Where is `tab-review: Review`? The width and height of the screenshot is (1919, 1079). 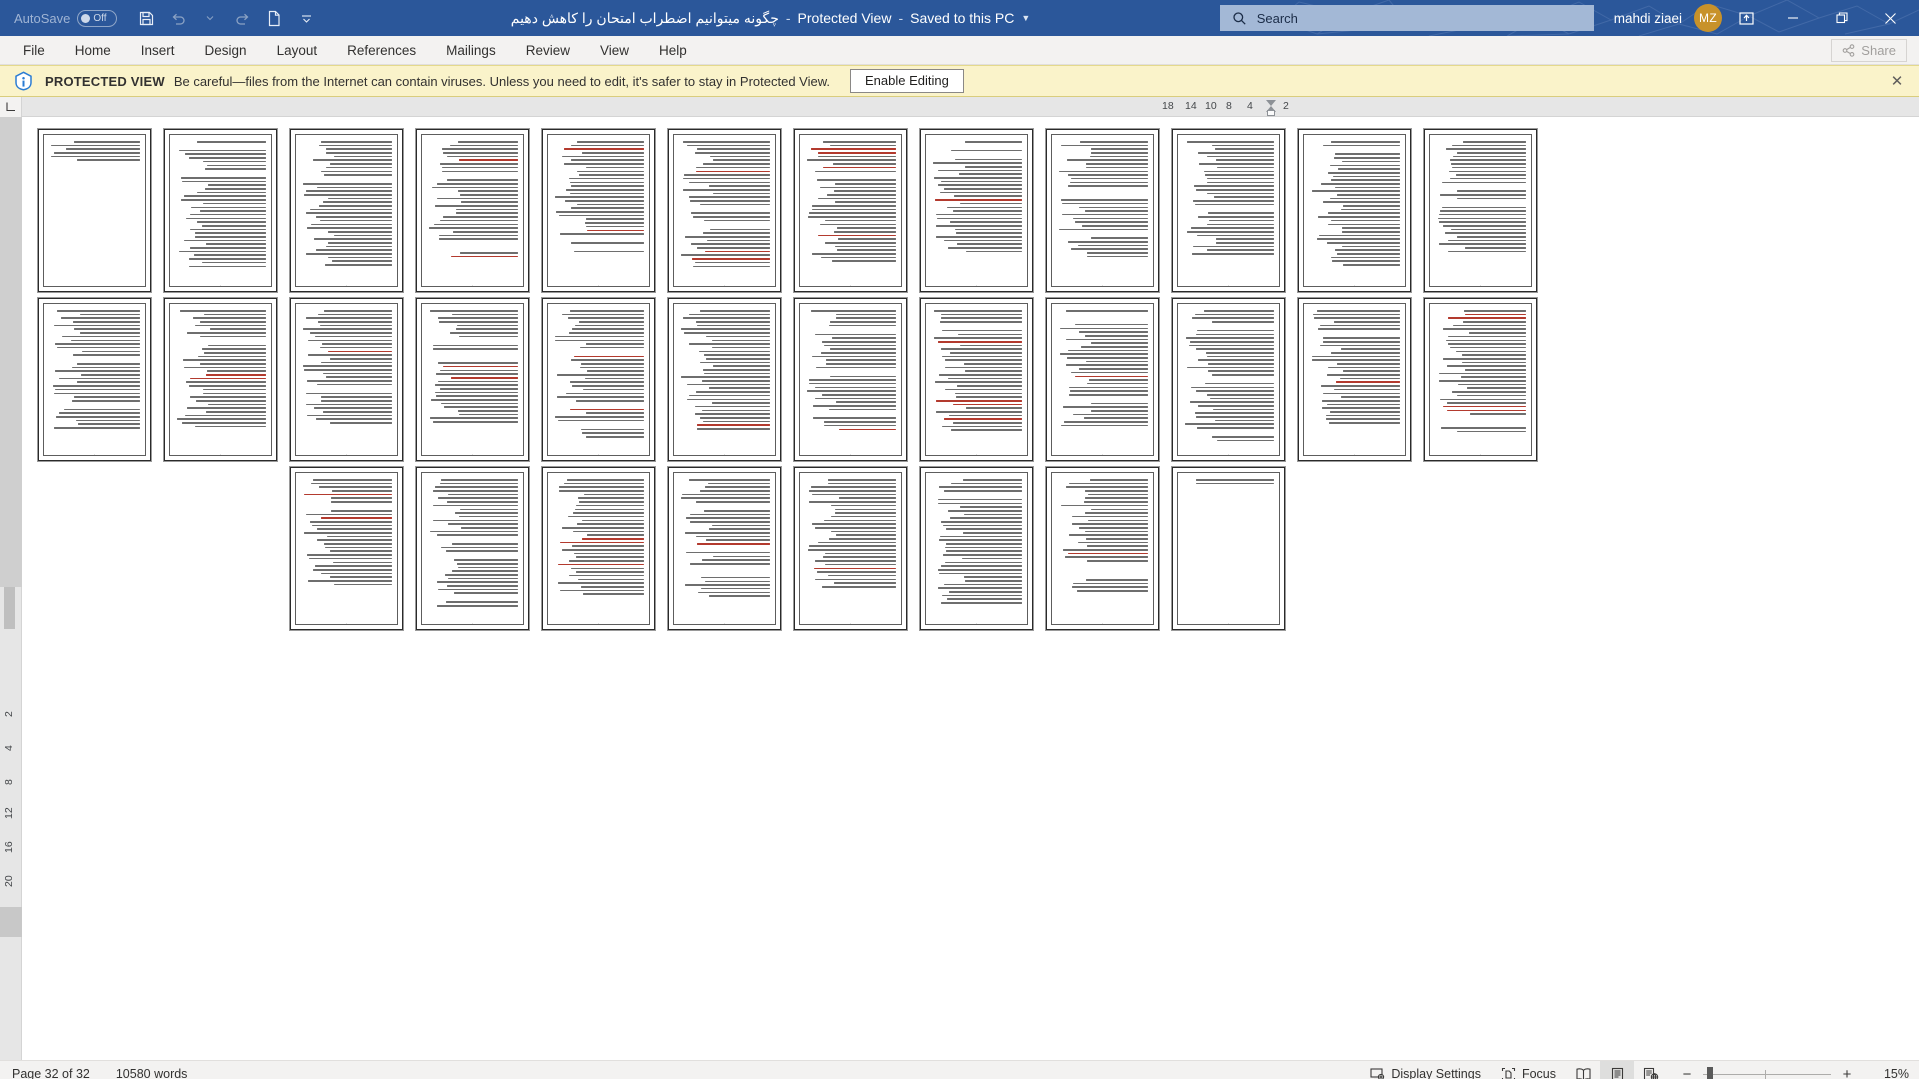
tab-review: Review is located at coordinates (548, 50).